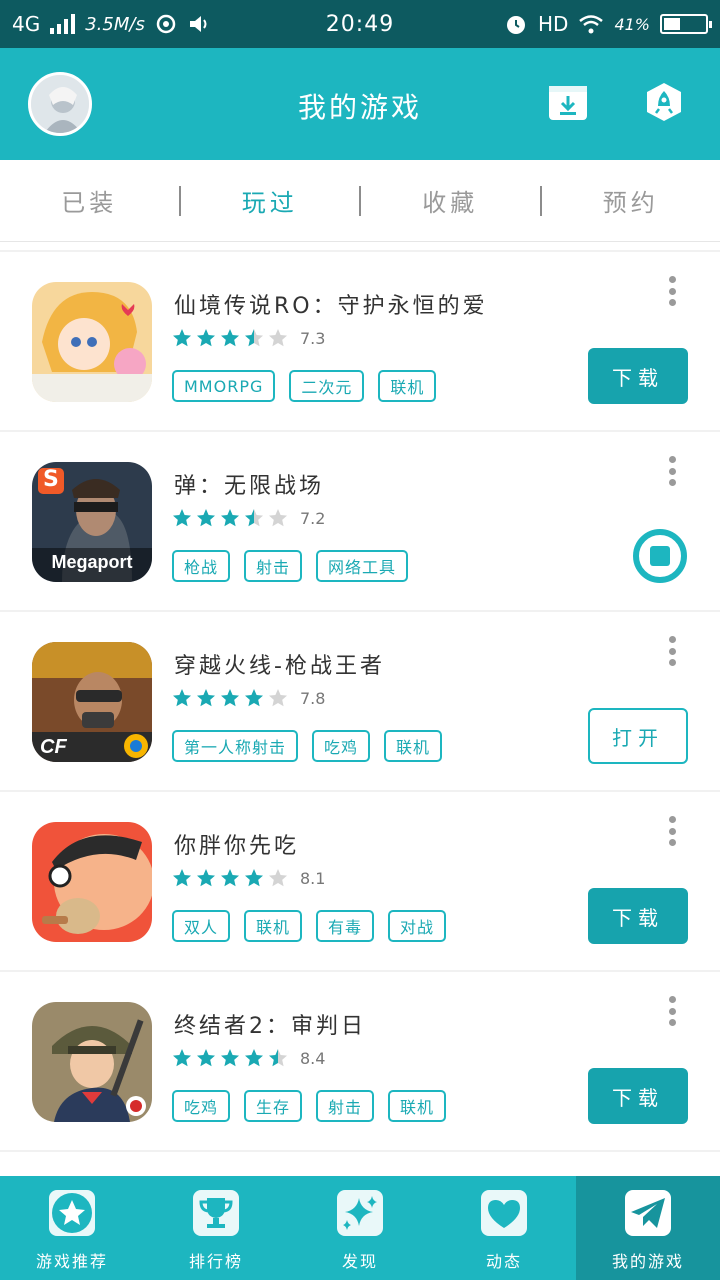 Image resolution: width=720 pixels, height=1280 pixels. What do you see at coordinates (51, 479) in the screenshot?
I see `icon-badge: S` at bounding box center [51, 479].